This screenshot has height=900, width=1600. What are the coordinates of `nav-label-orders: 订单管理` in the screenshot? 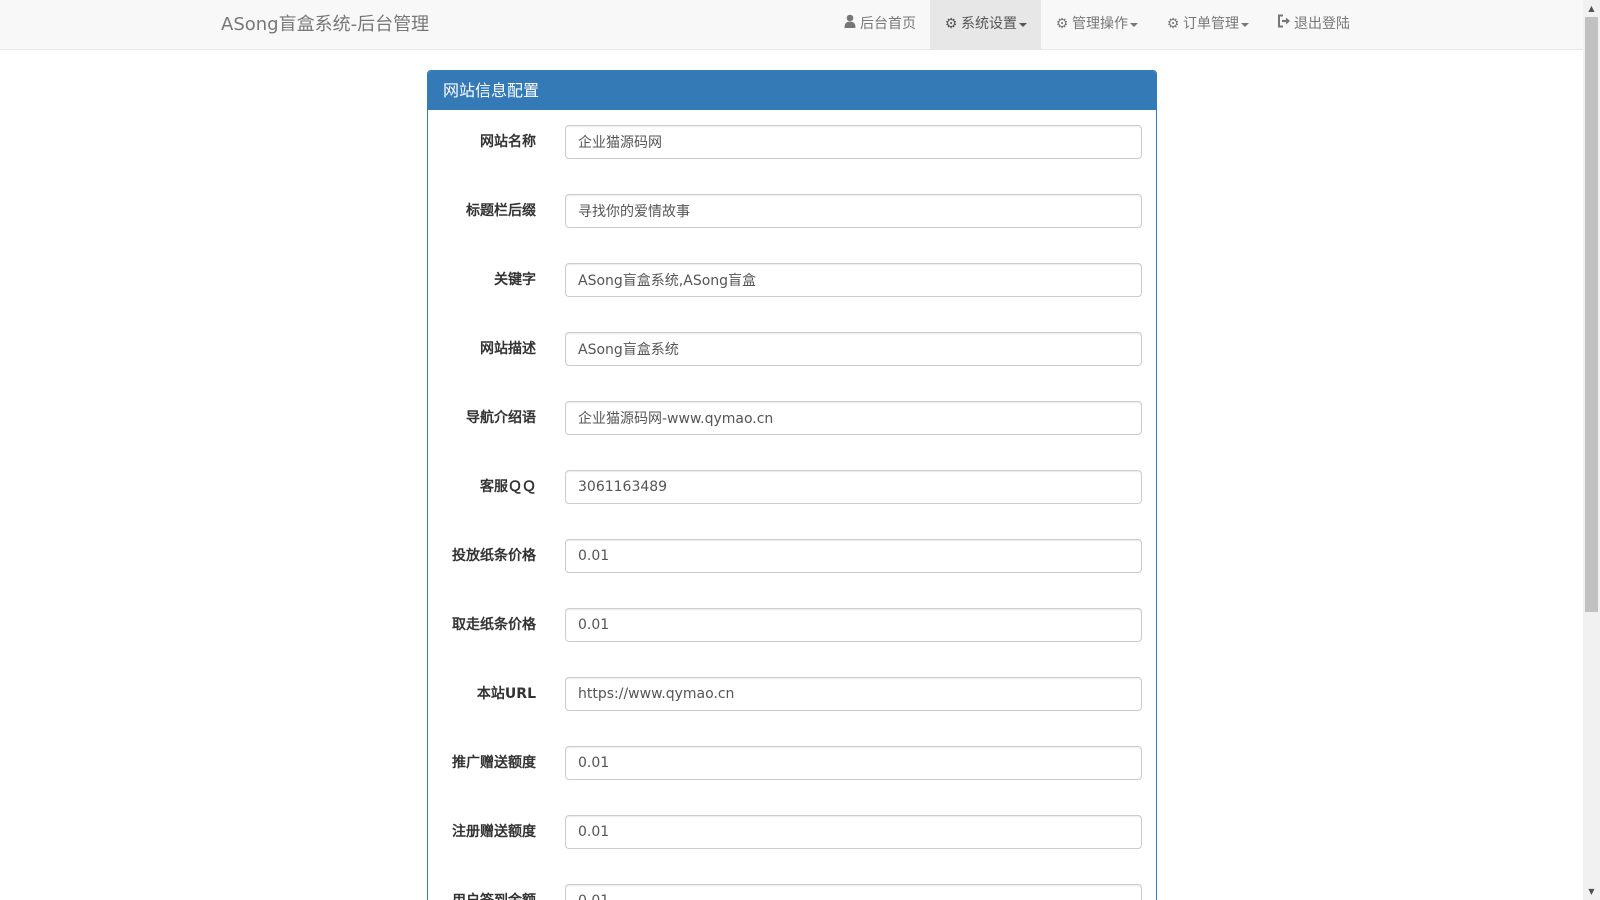 It's located at (1211, 24).